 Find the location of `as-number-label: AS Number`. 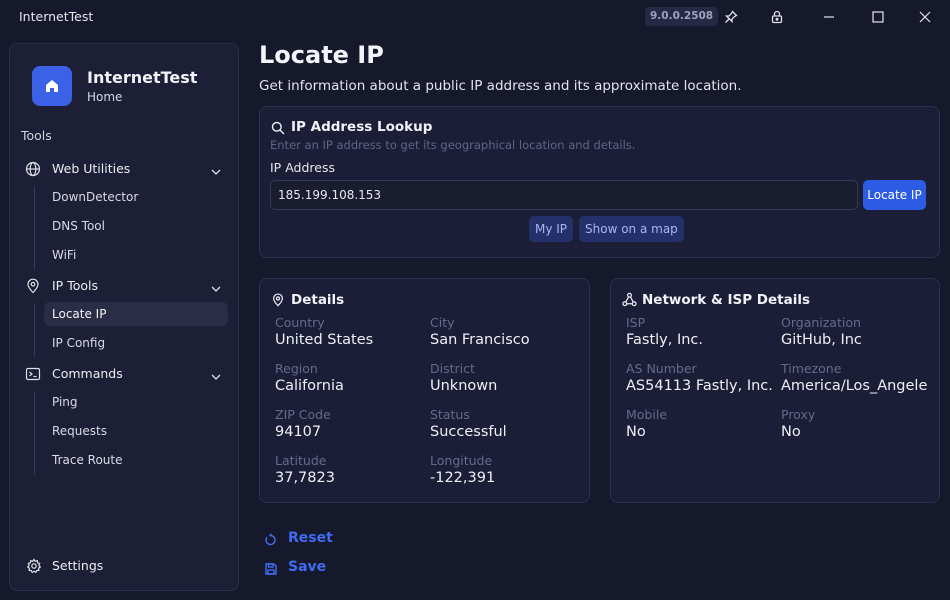

as-number-label: AS Number is located at coordinates (661, 368).